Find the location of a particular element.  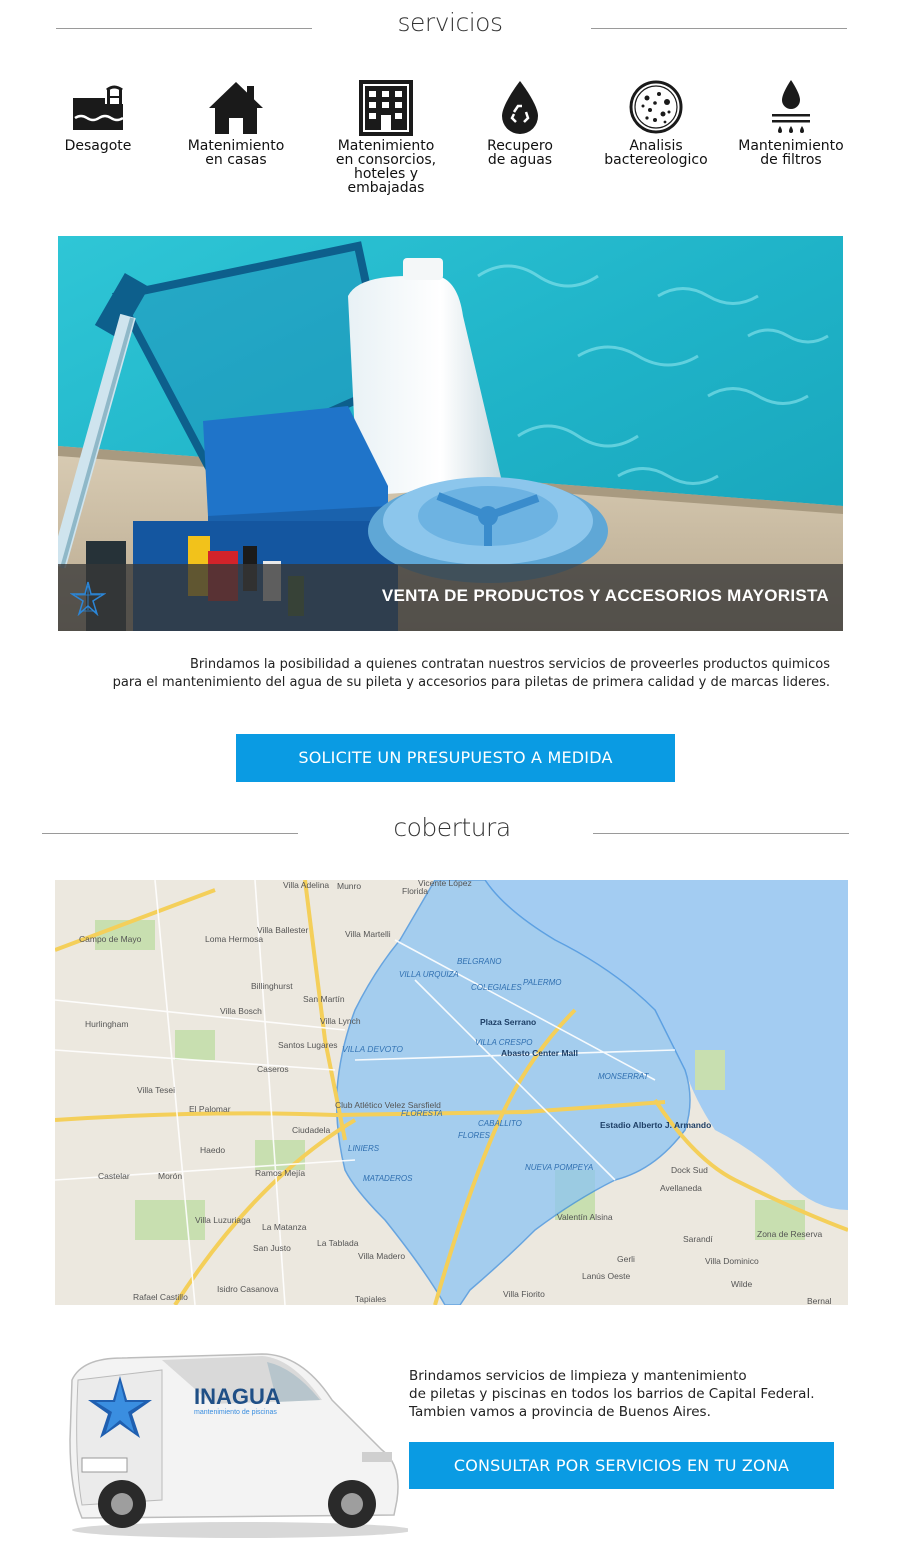

map-label: Sarandí is located at coordinates (698, 1239).